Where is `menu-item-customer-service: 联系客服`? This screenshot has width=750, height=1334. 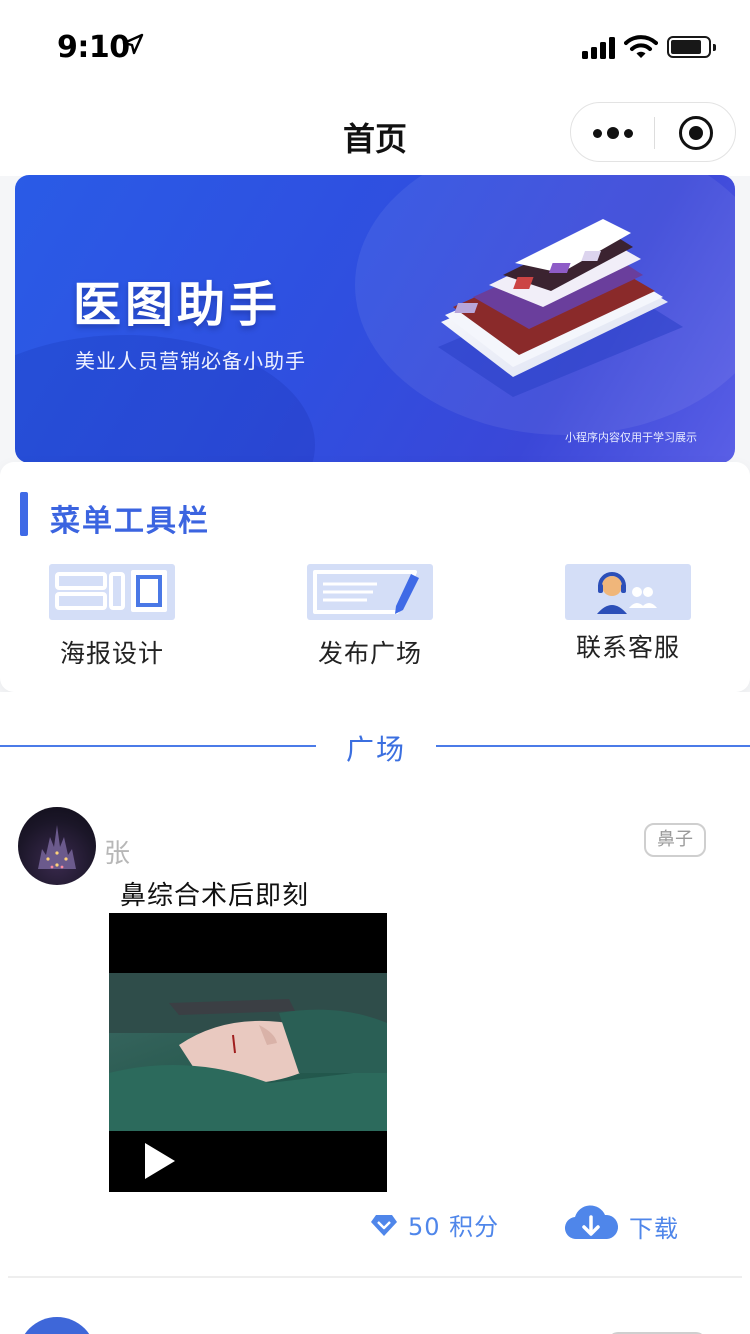
menu-item-customer-service: 联系客服 is located at coordinates (628, 614).